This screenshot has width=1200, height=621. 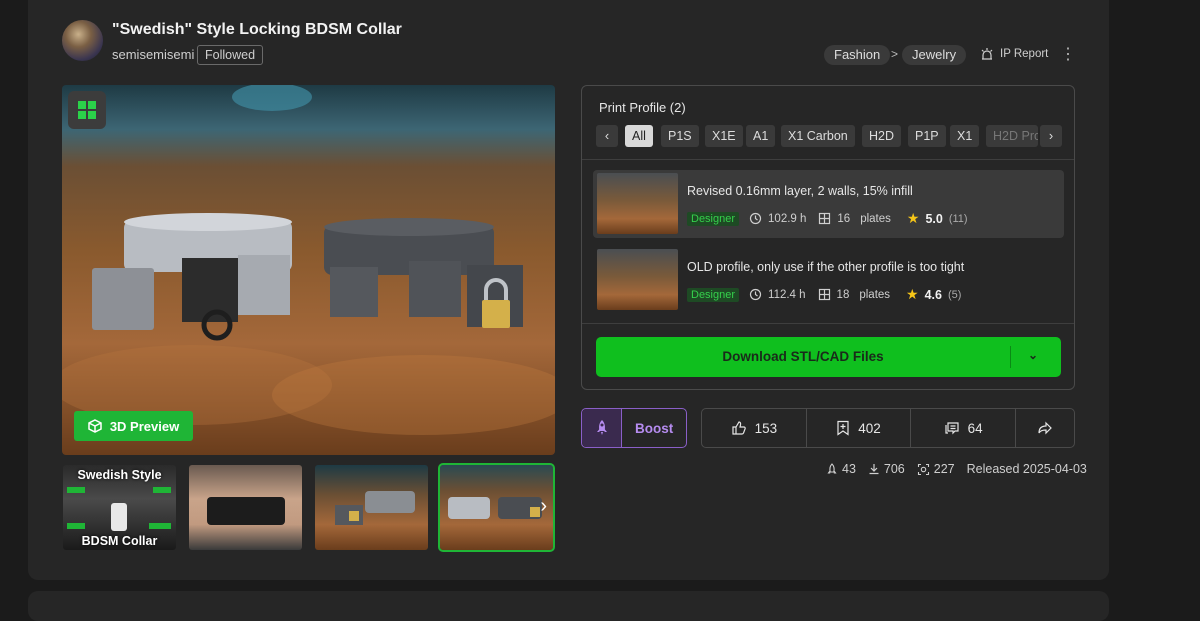 I want to click on more-menu-icon: ⋮, so click(x=1068, y=54).